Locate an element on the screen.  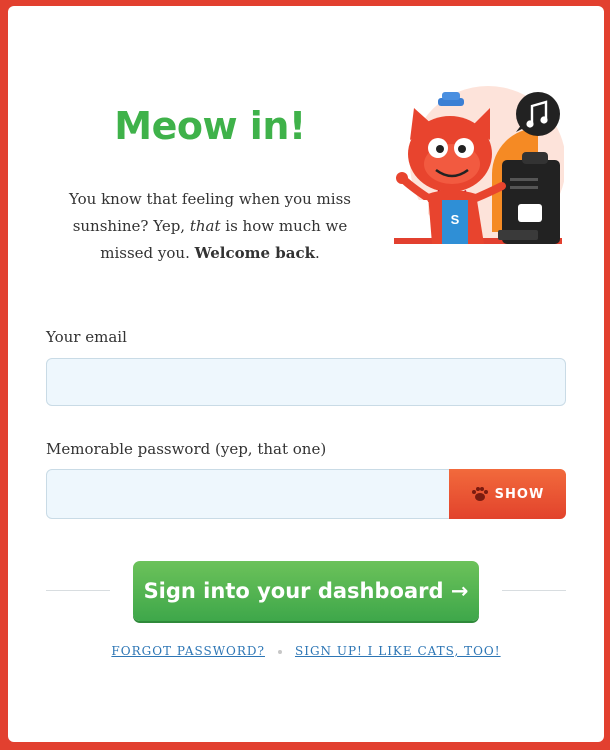
password-label: Memorable password (yep, that one) is located at coordinates (186, 449).